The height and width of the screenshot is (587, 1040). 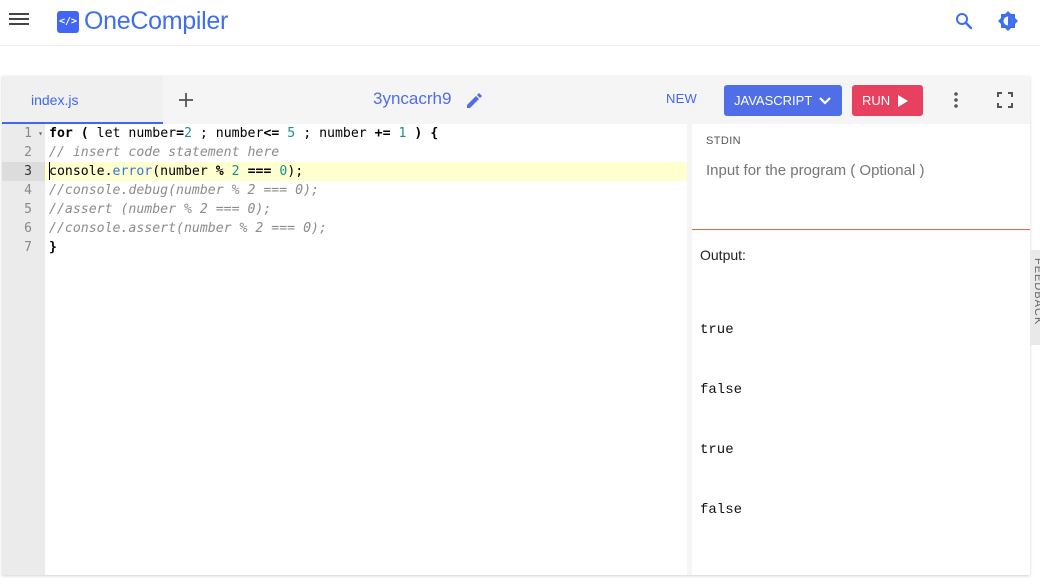 I want to click on text-cursor, so click(x=49, y=171).